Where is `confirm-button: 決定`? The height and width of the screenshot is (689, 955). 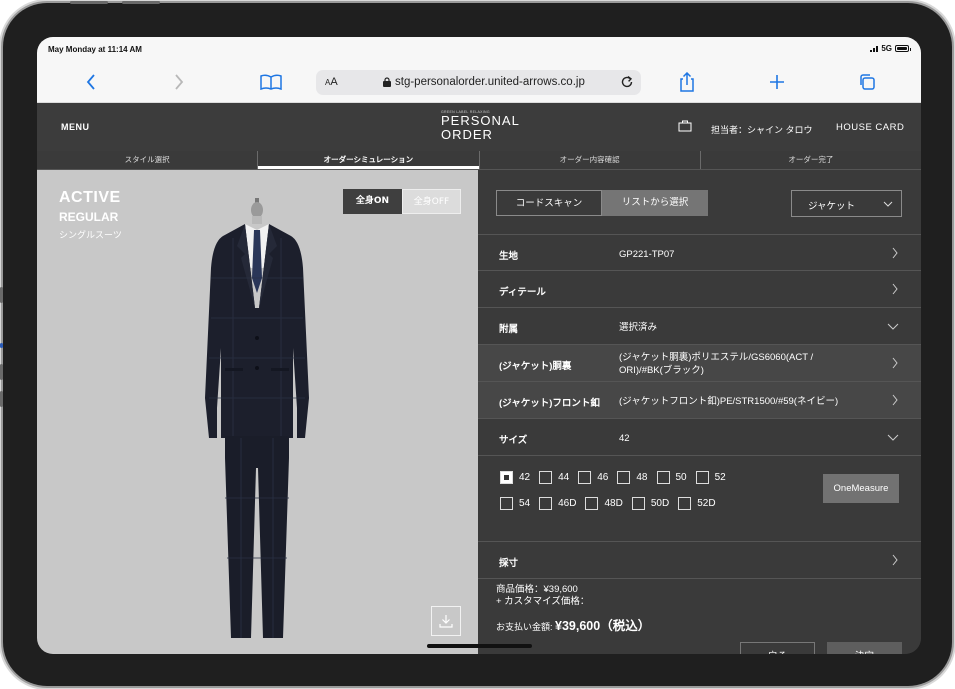 confirm-button: 決定 is located at coordinates (864, 648).